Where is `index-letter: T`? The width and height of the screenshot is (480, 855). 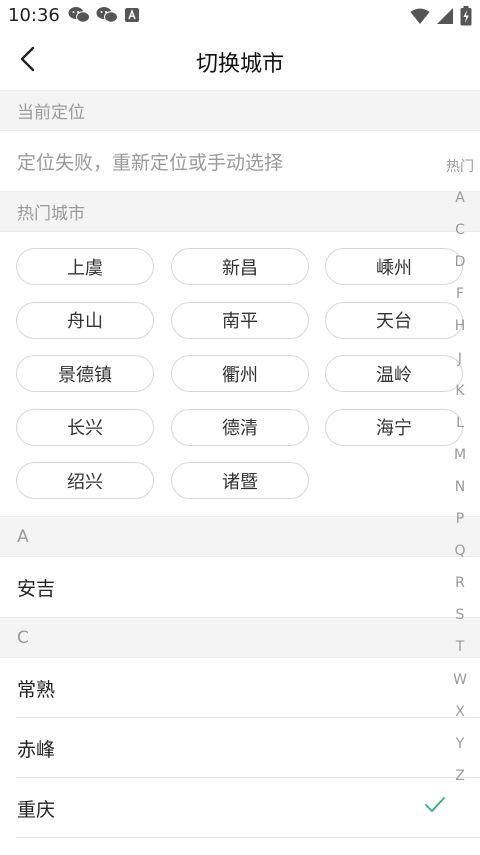 index-letter: T is located at coordinates (460, 647).